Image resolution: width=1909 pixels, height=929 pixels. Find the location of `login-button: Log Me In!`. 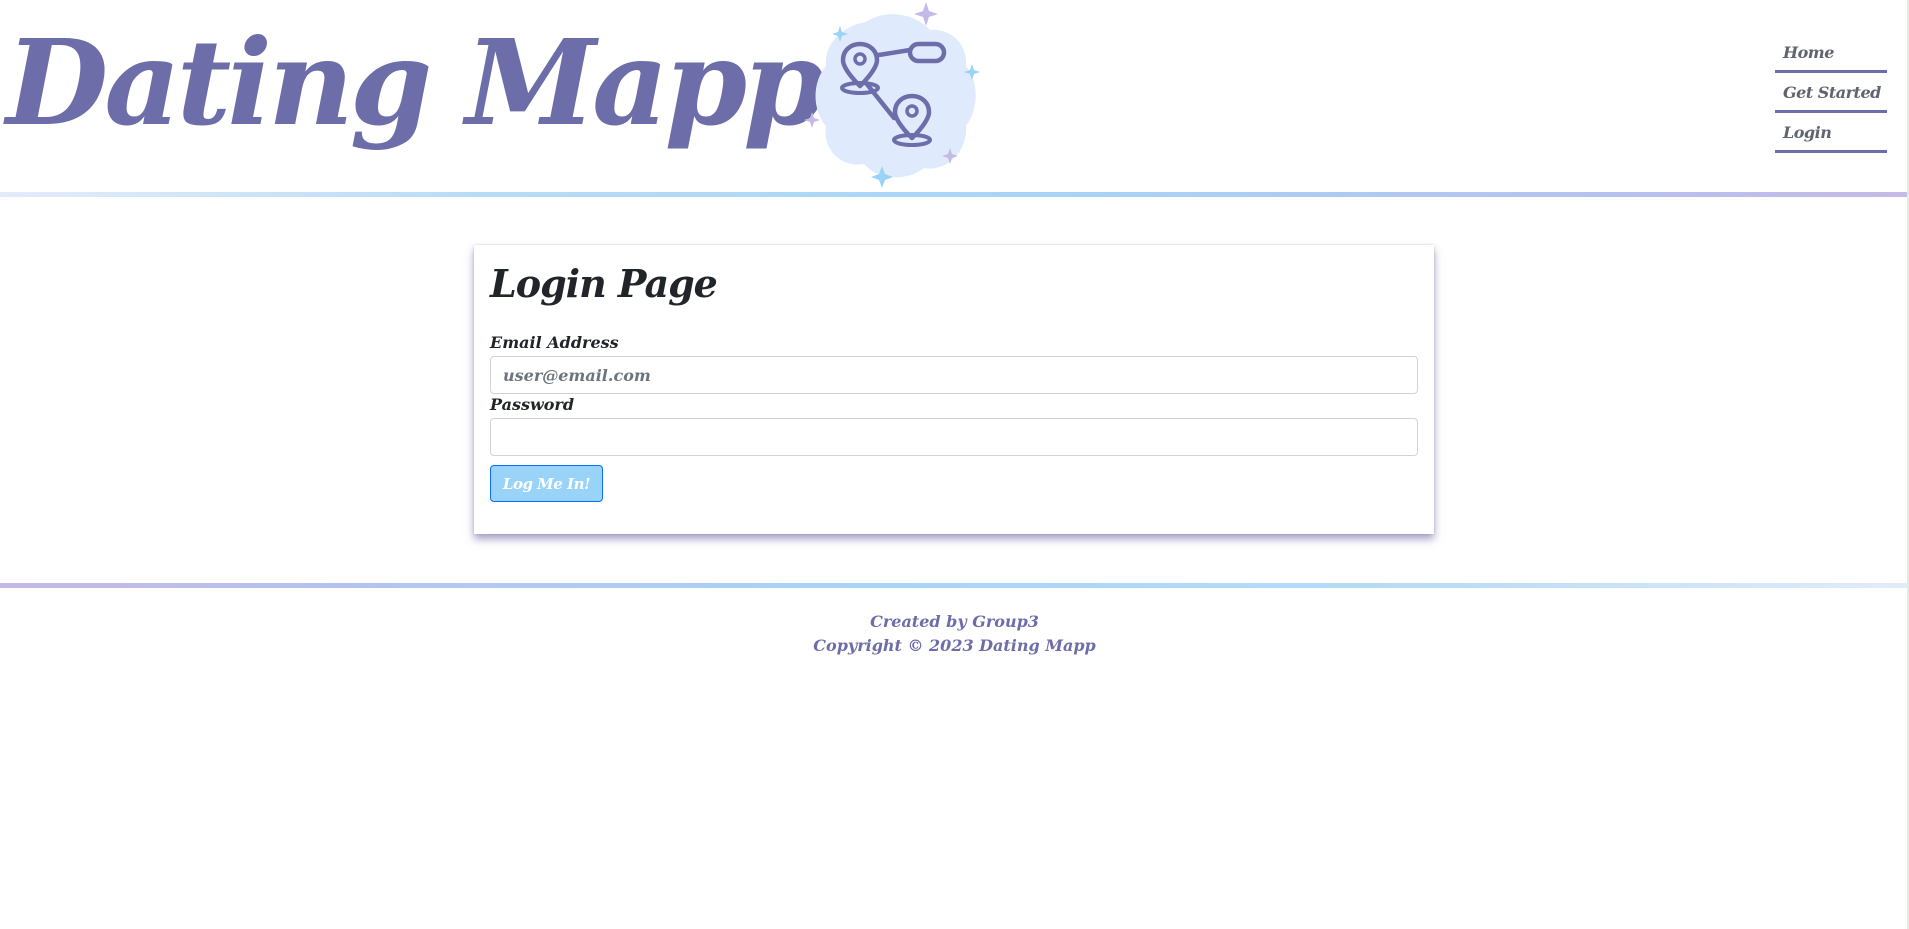

login-button: Log Me In! is located at coordinates (546, 483).